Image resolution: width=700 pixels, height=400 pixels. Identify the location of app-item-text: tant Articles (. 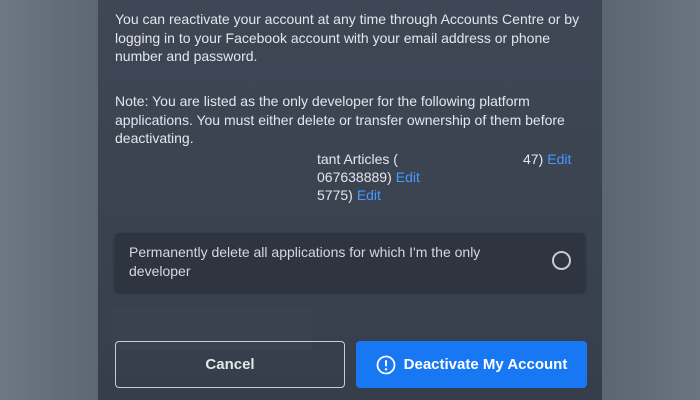
(357, 159).